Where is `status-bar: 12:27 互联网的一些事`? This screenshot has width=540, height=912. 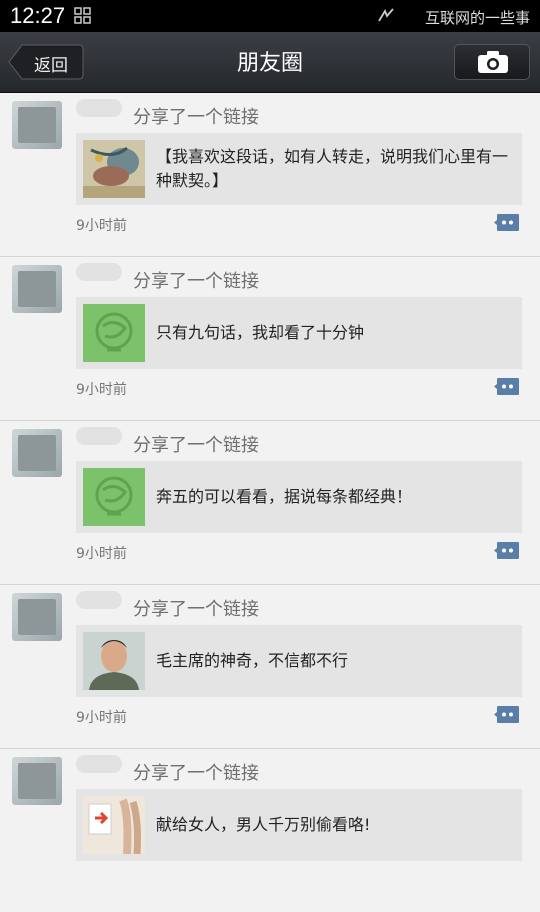 status-bar: 12:27 互联网的一些事 is located at coordinates (270, 16).